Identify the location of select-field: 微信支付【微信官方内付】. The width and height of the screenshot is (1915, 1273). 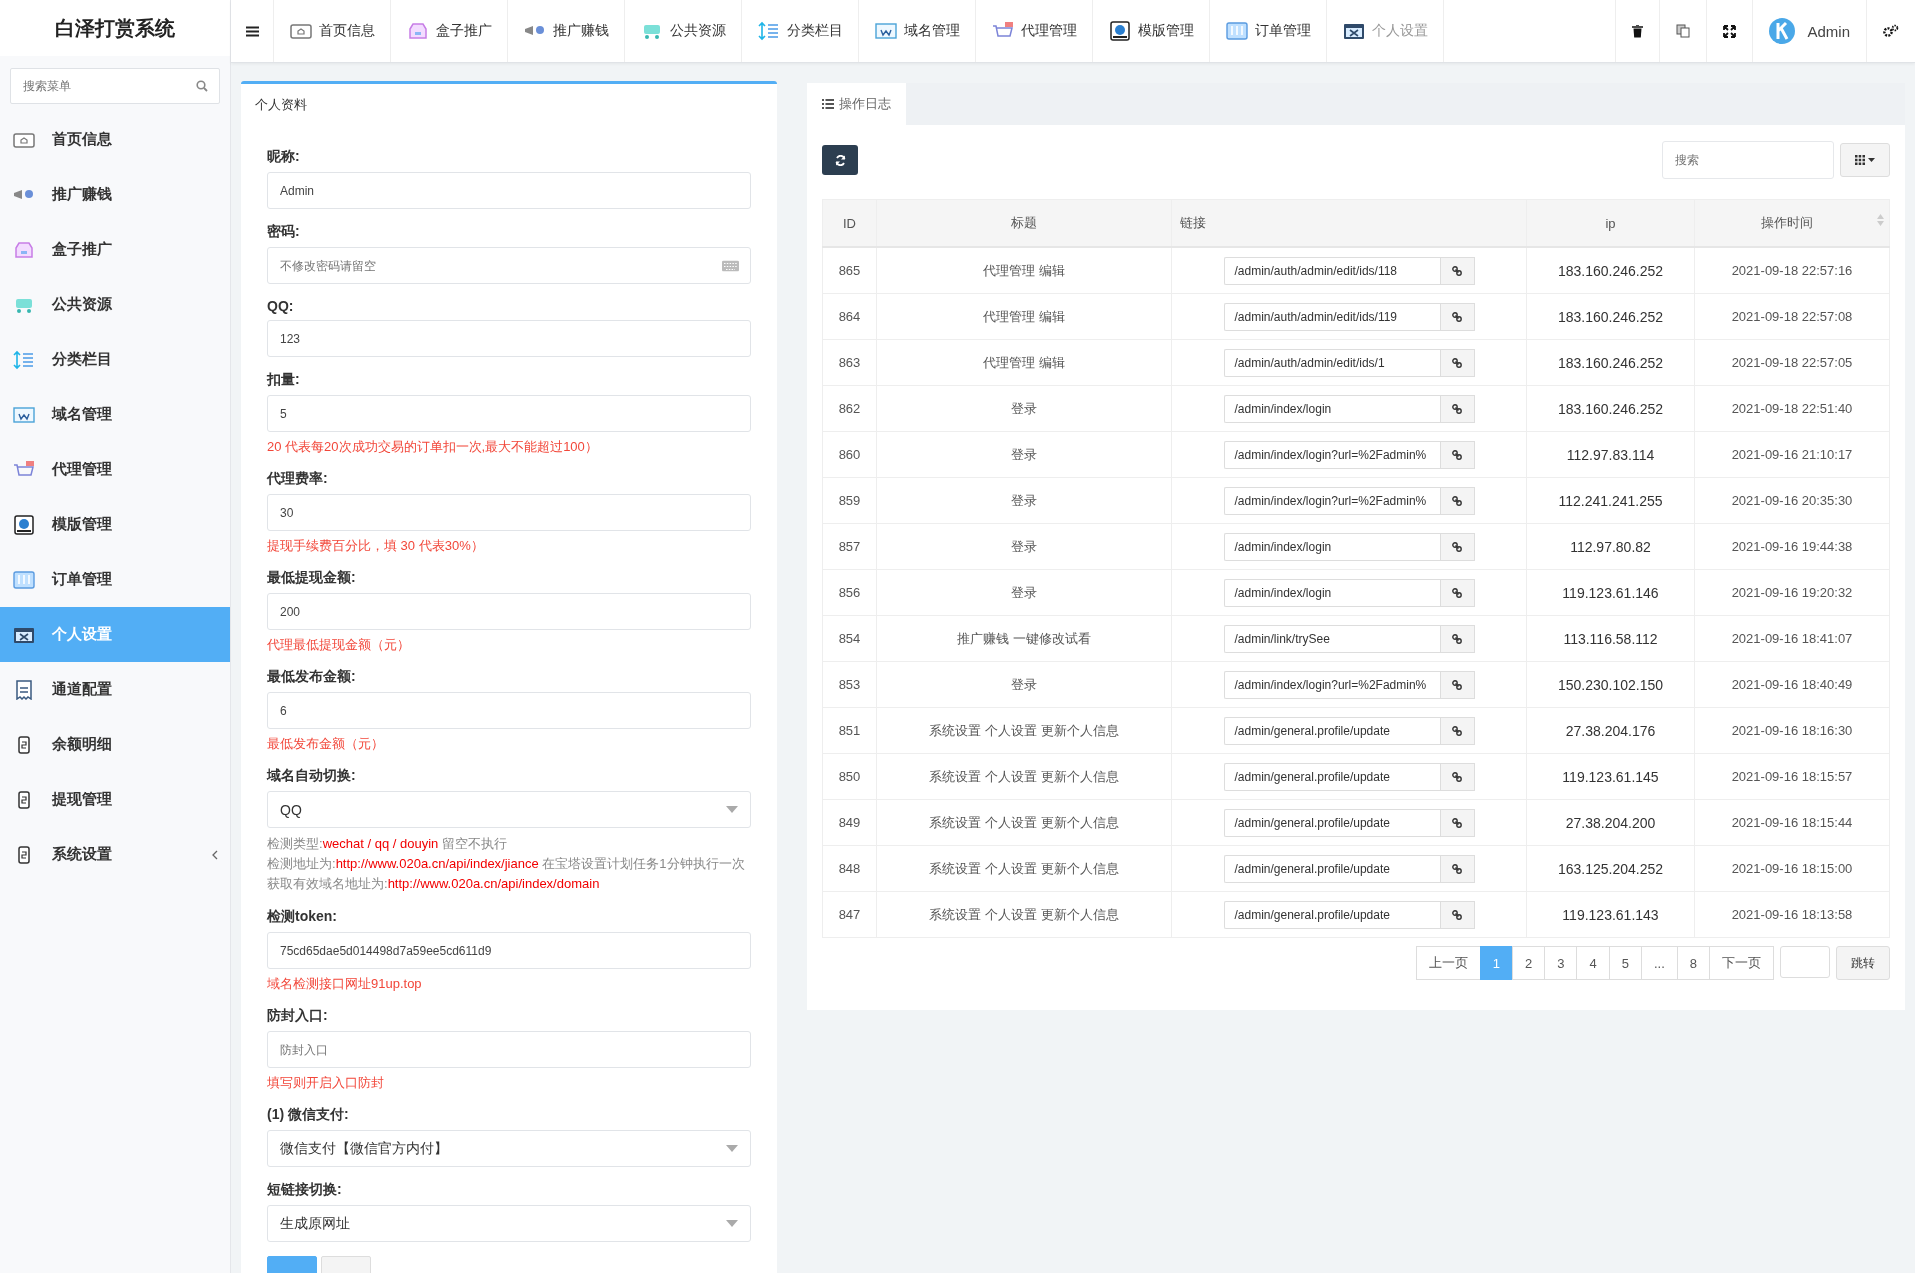
(509, 1148).